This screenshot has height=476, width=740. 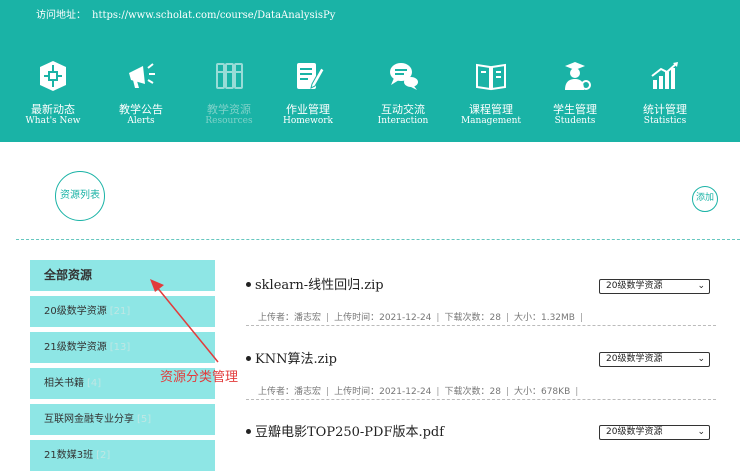 I want to click on sidebar-item-count: [13], so click(x=120, y=347).